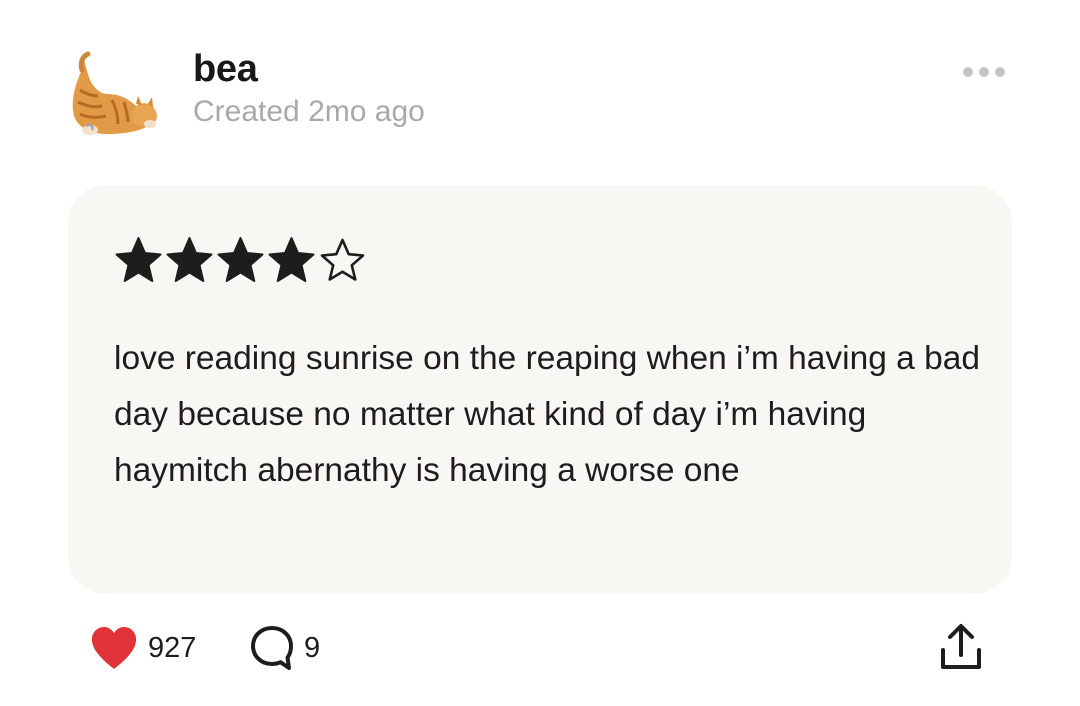 The image size is (1080, 706). Describe the element at coordinates (172, 648) in the screenshot. I see `like-count: 927` at that location.